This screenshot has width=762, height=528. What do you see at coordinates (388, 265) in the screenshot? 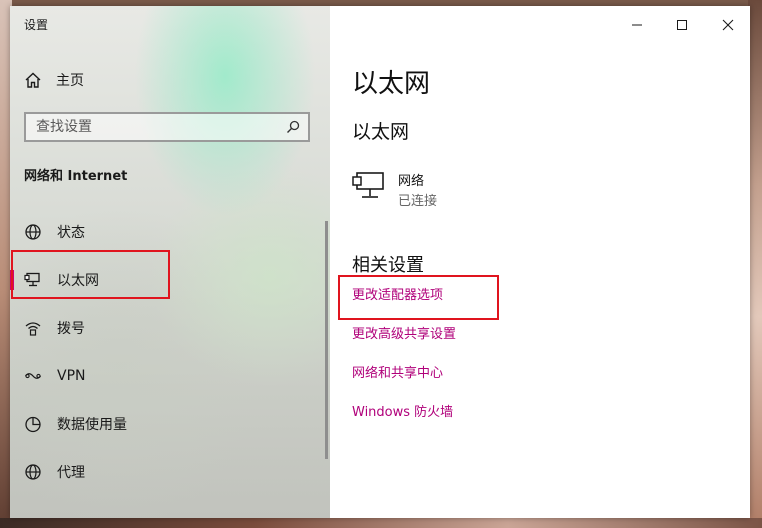
I see `related-settings-title: 相关设置` at bounding box center [388, 265].